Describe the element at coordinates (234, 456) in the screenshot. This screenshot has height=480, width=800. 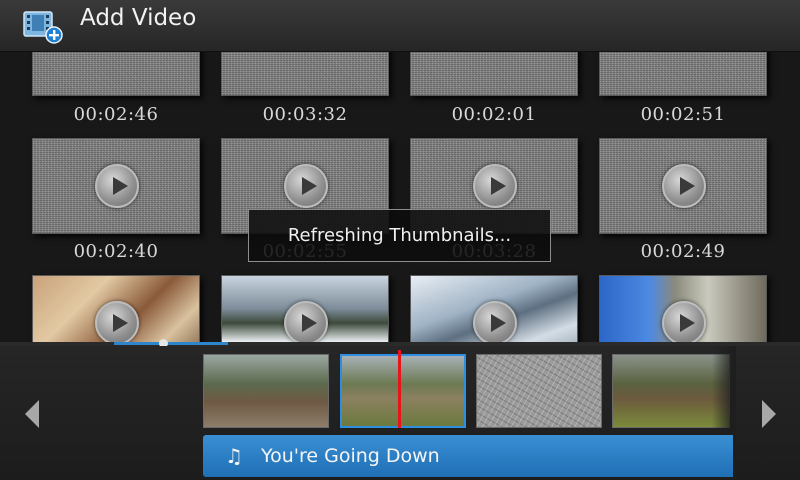
I see `music-note-icon: ♫` at that location.